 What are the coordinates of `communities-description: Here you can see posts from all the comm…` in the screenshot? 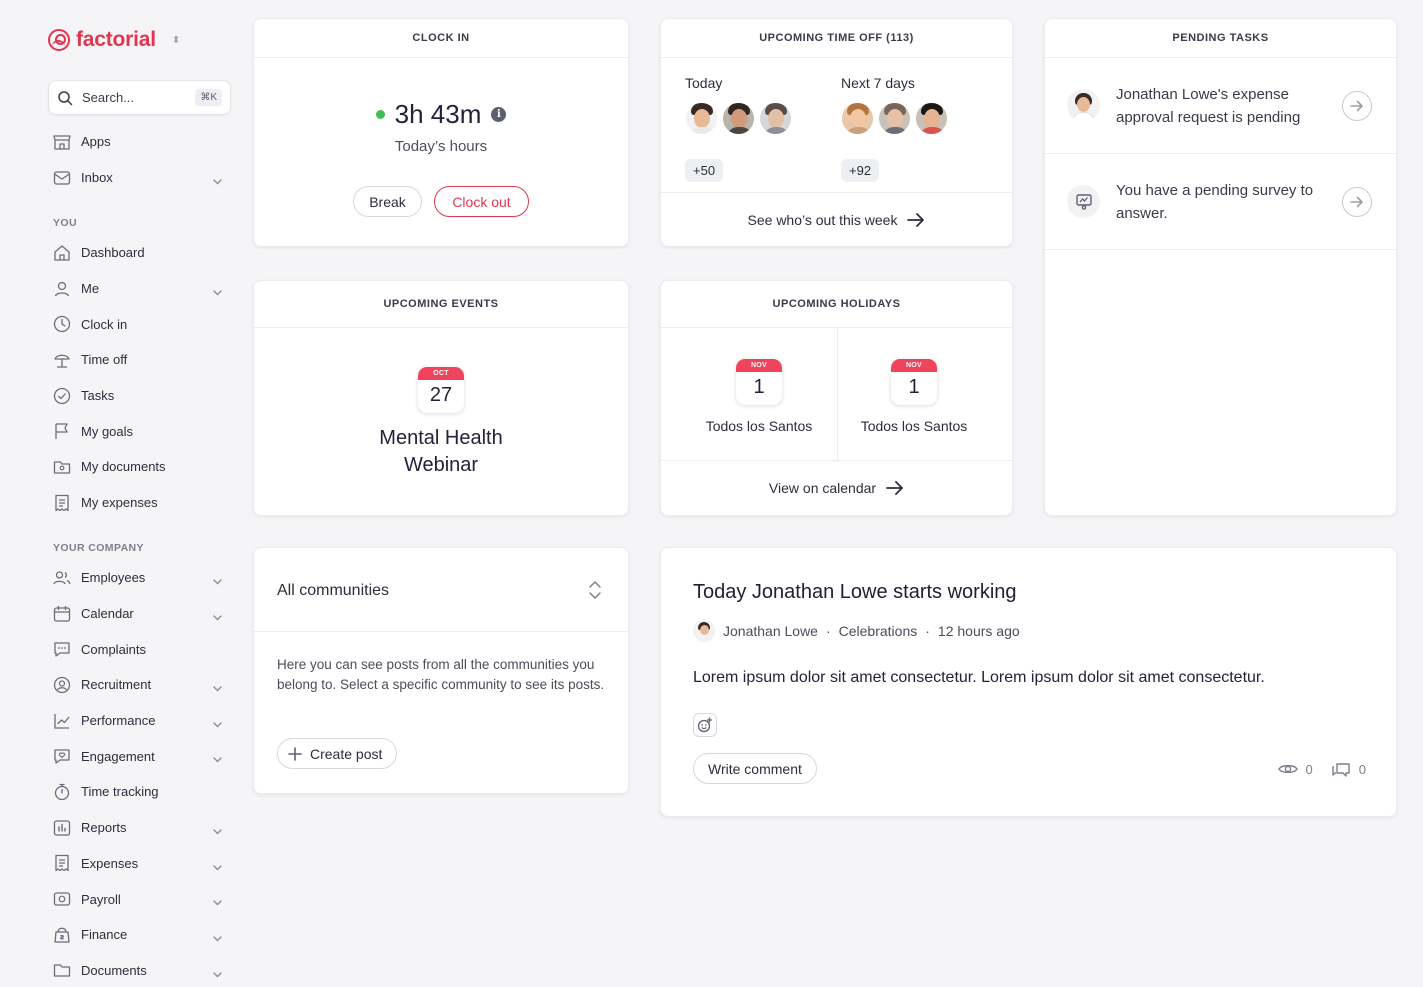 It's located at (441, 674).